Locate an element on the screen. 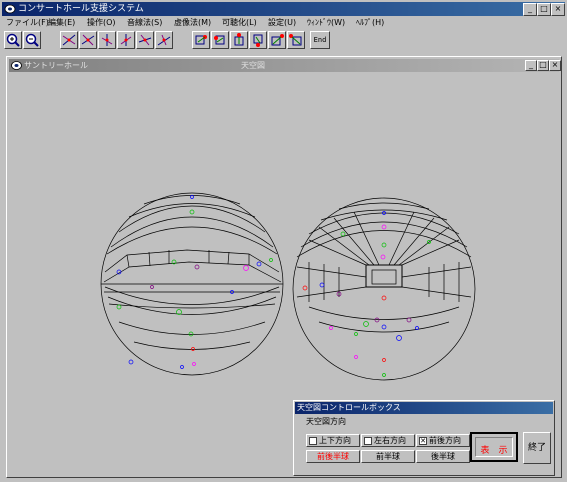 The image size is (567, 482). image-tool-2-button is located at coordinates (220, 40).